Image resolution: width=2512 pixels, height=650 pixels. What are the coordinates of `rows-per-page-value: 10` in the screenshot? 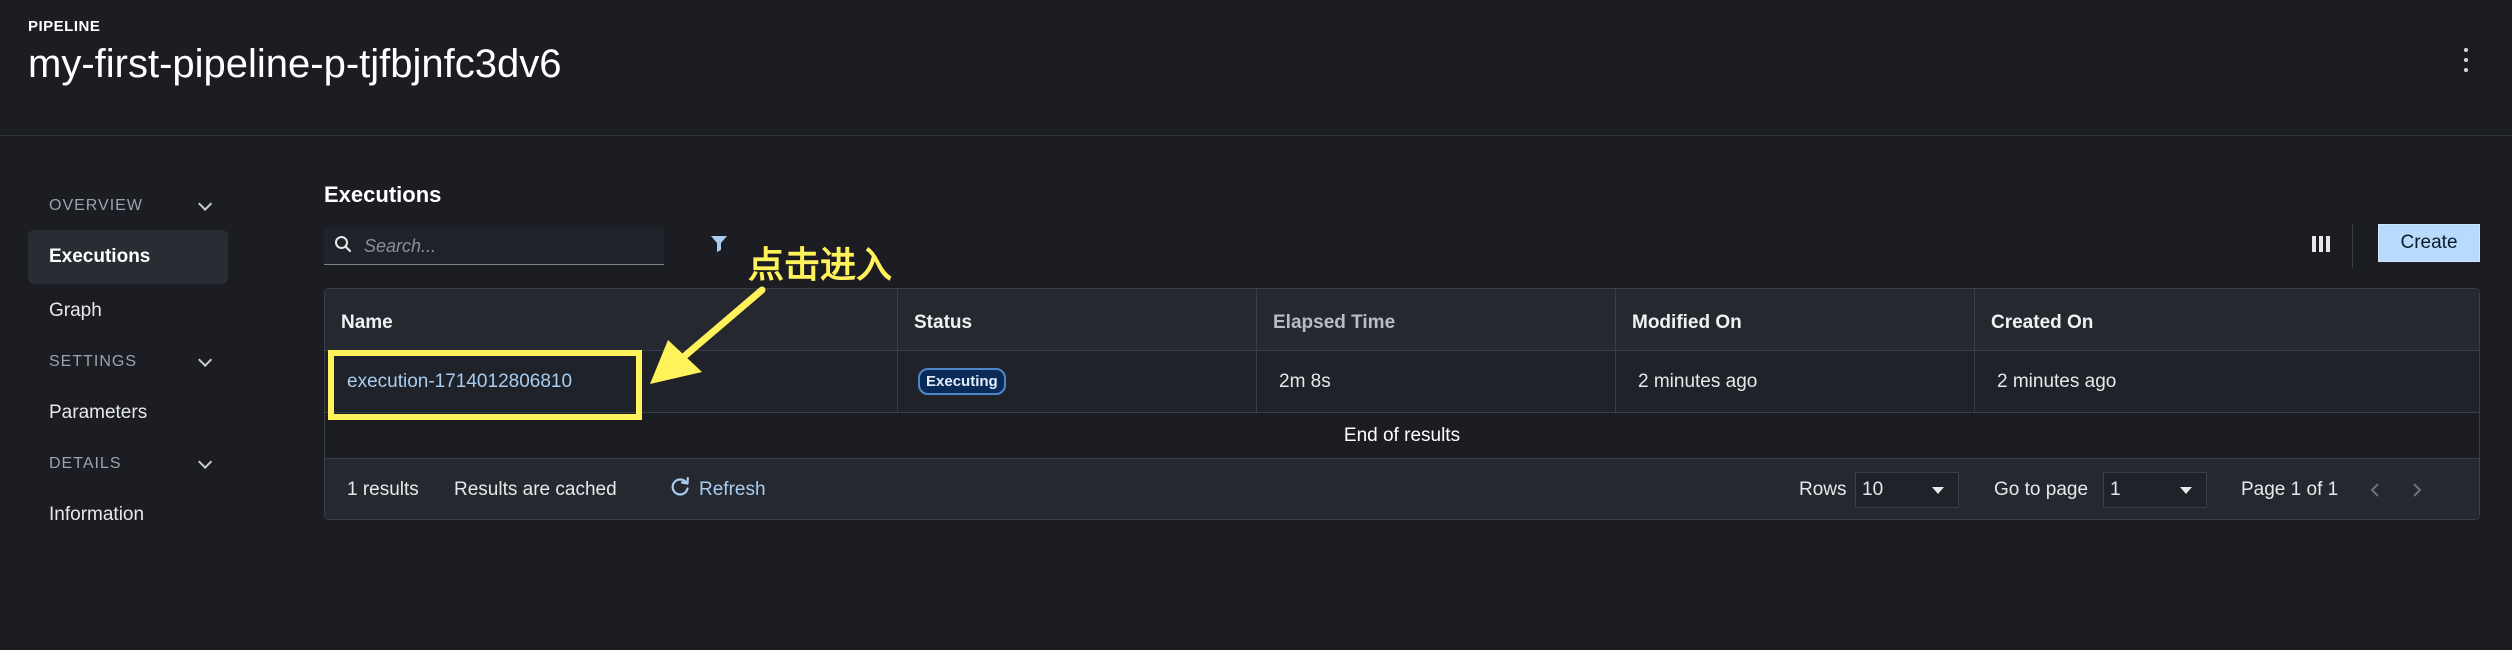 It's located at (1873, 489).